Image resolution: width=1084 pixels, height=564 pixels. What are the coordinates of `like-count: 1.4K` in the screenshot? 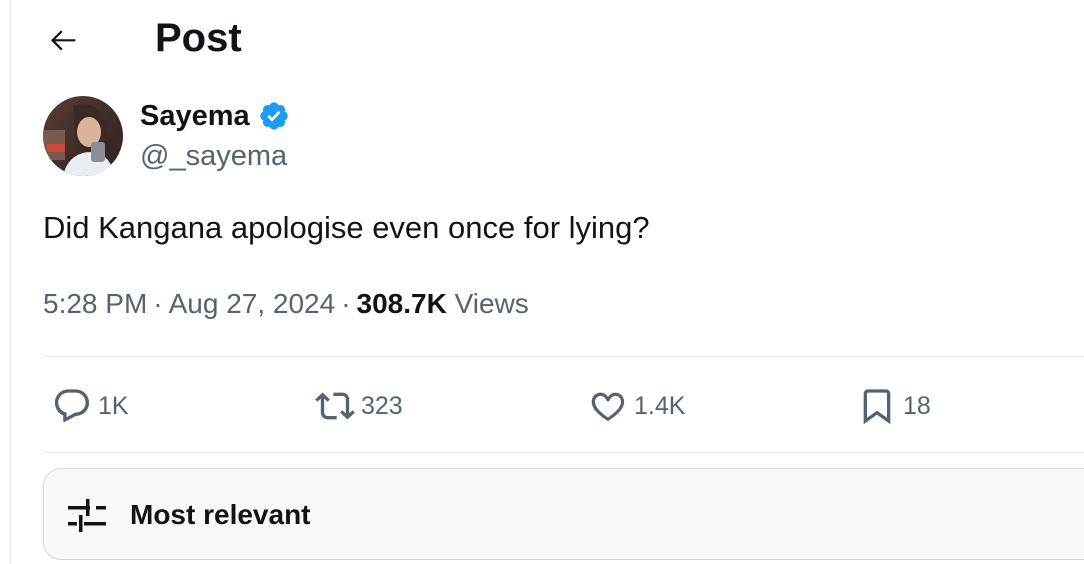 It's located at (660, 406).